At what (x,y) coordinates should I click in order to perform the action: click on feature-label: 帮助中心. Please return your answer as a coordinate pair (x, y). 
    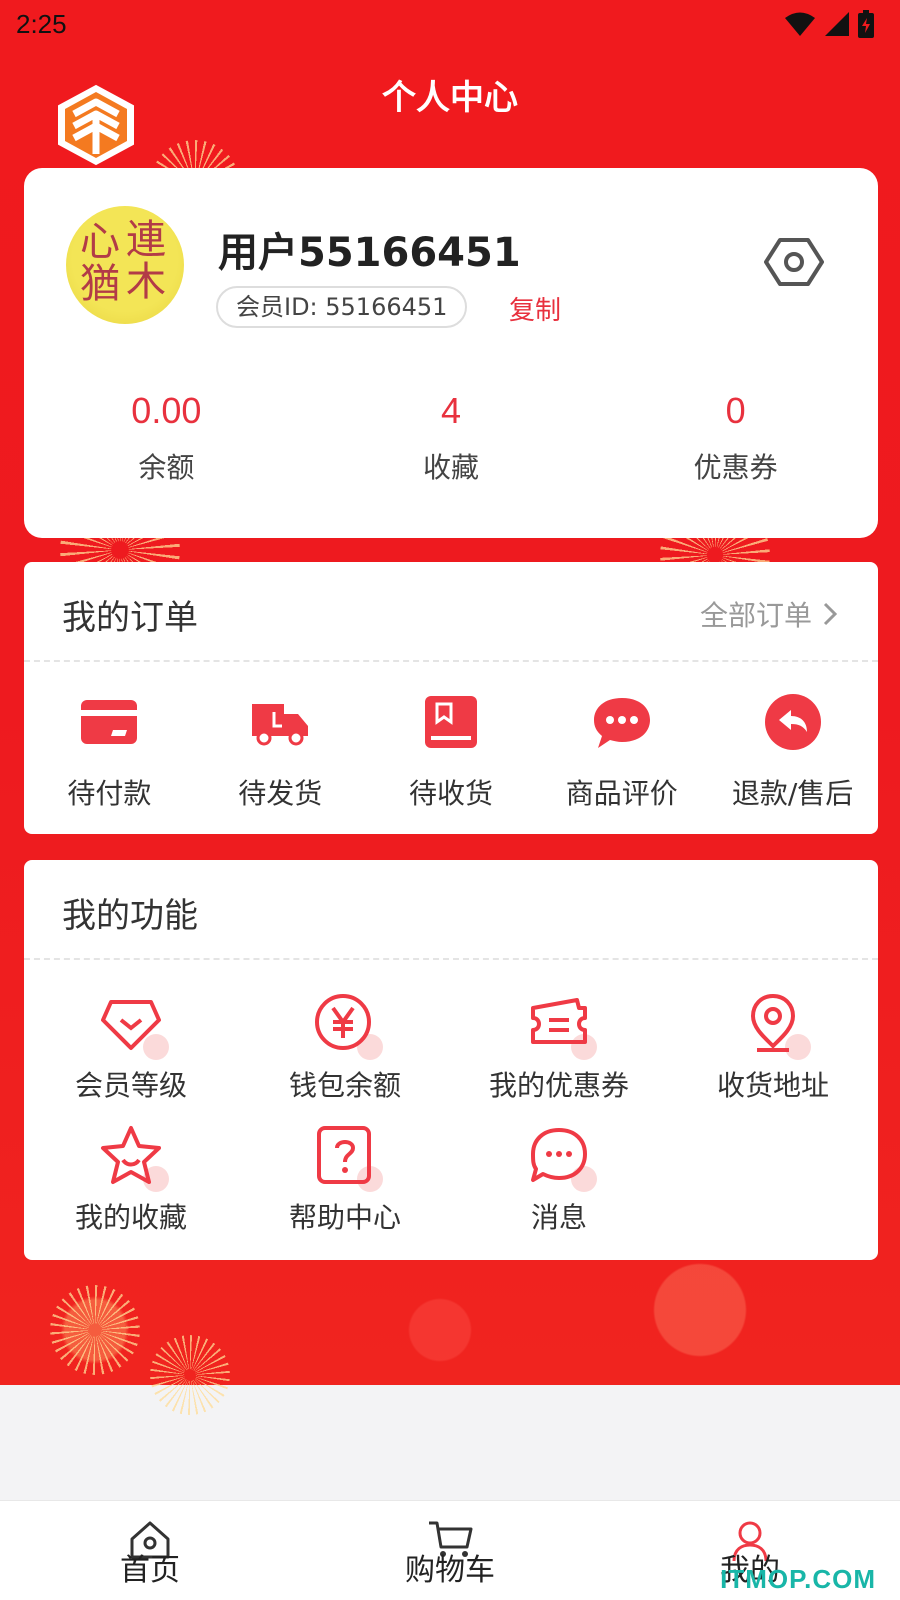
    Looking at the image, I should click on (344, 1217).